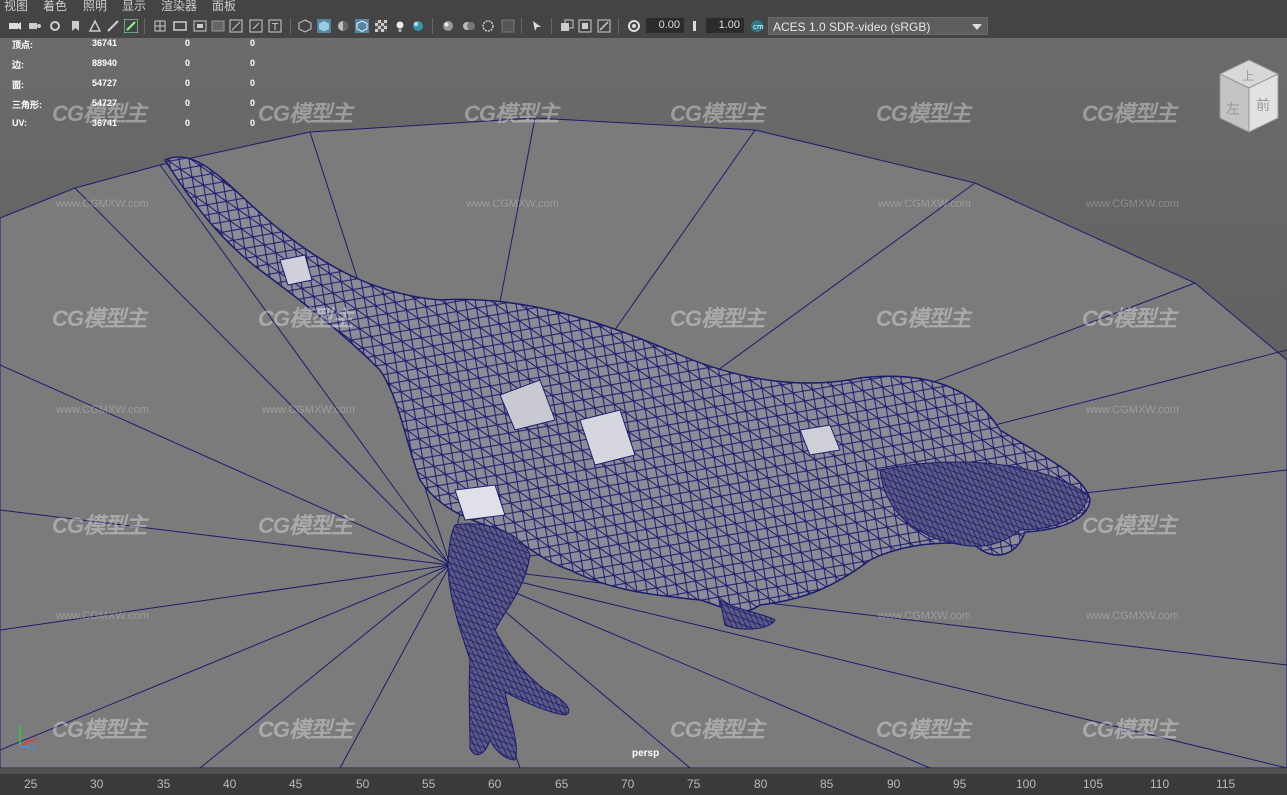  What do you see at coordinates (694, 784) in the screenshot?
I see `timeline-tick-label: 75` at bounding box center [694, 784].